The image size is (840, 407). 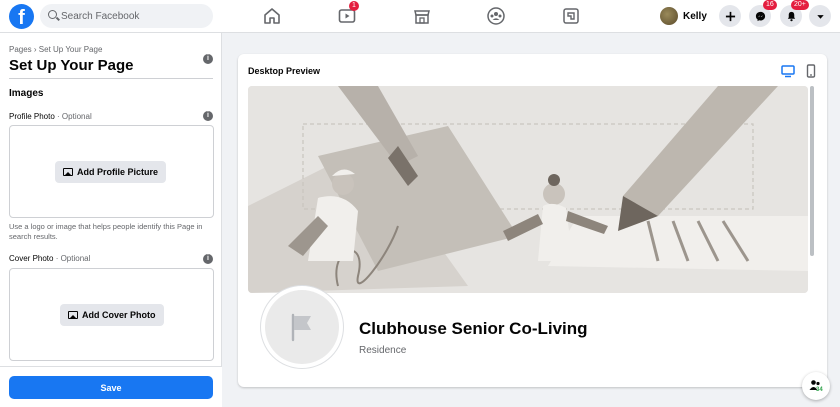 I want to click on save-button: Save, so click(x=111, y=387).